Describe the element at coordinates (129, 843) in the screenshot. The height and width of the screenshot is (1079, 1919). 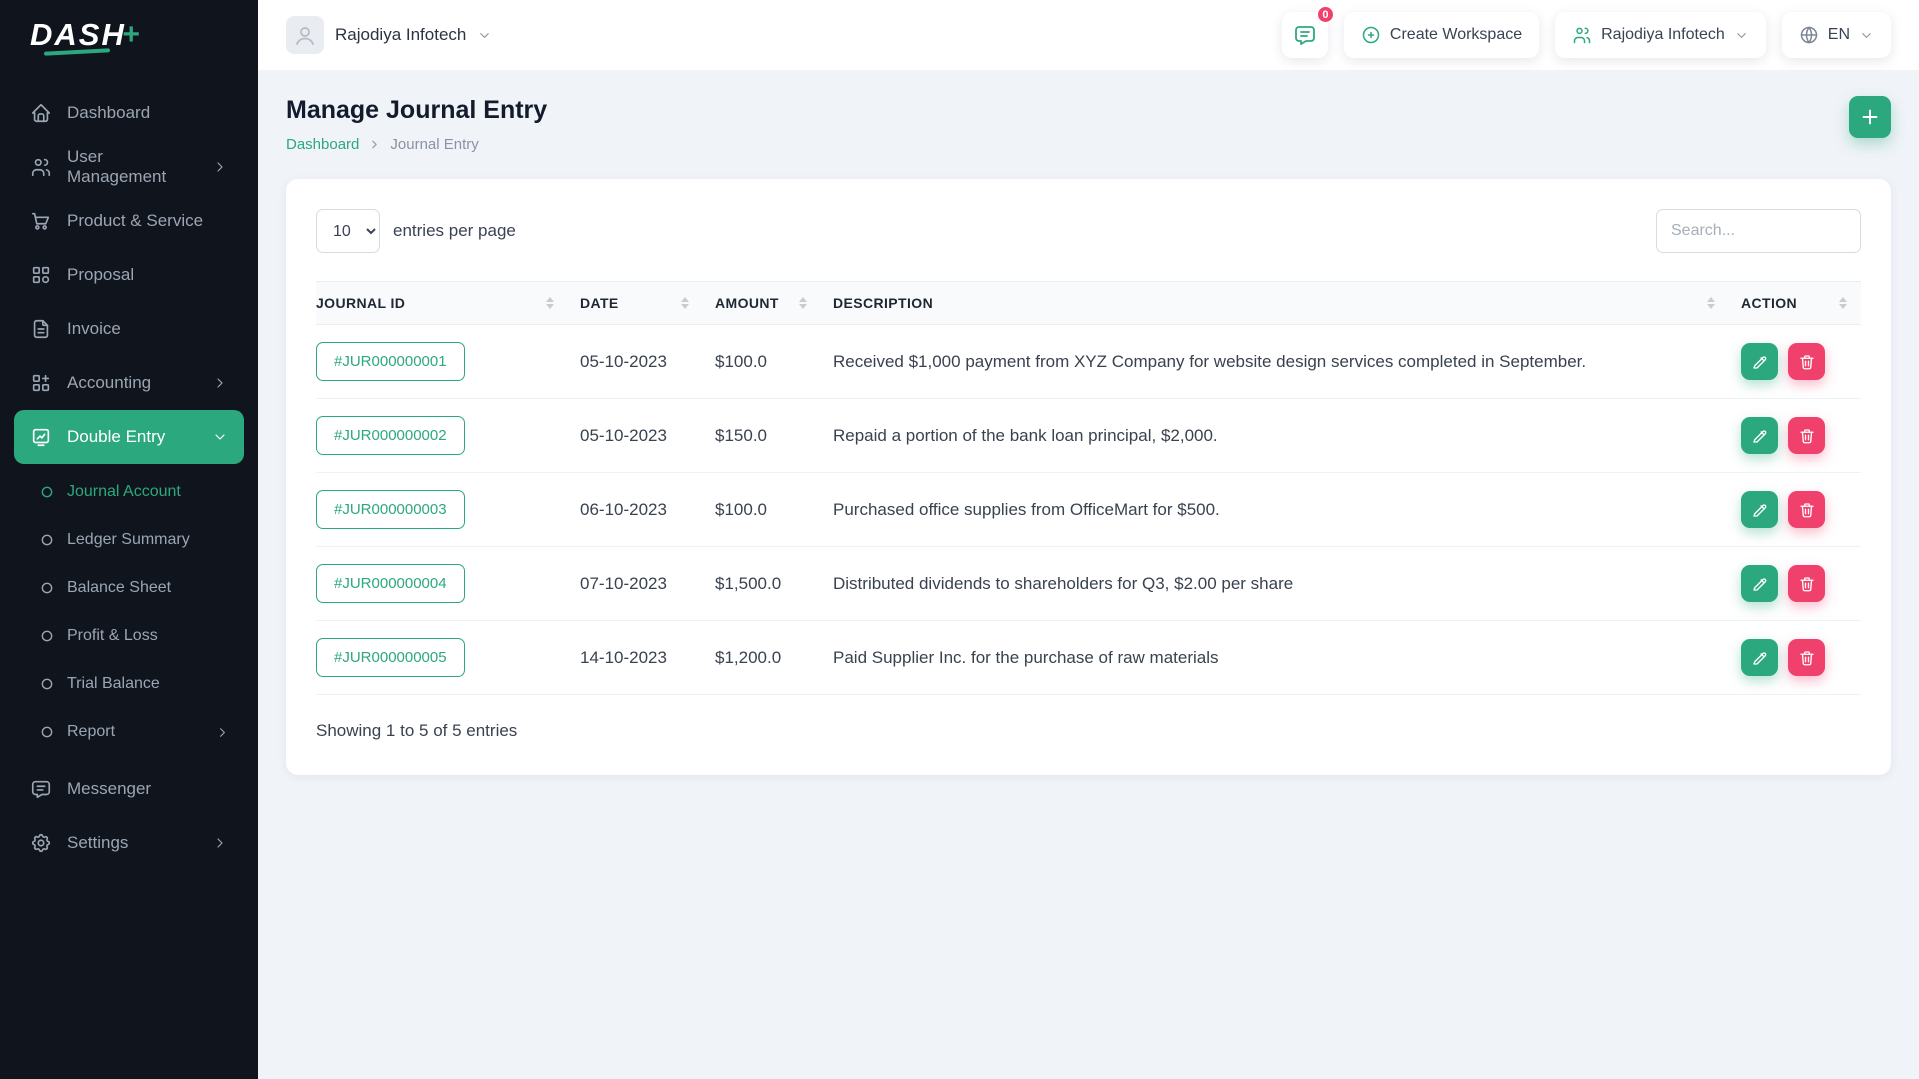
I see `sidebar-item-settings: Settings` at that location.